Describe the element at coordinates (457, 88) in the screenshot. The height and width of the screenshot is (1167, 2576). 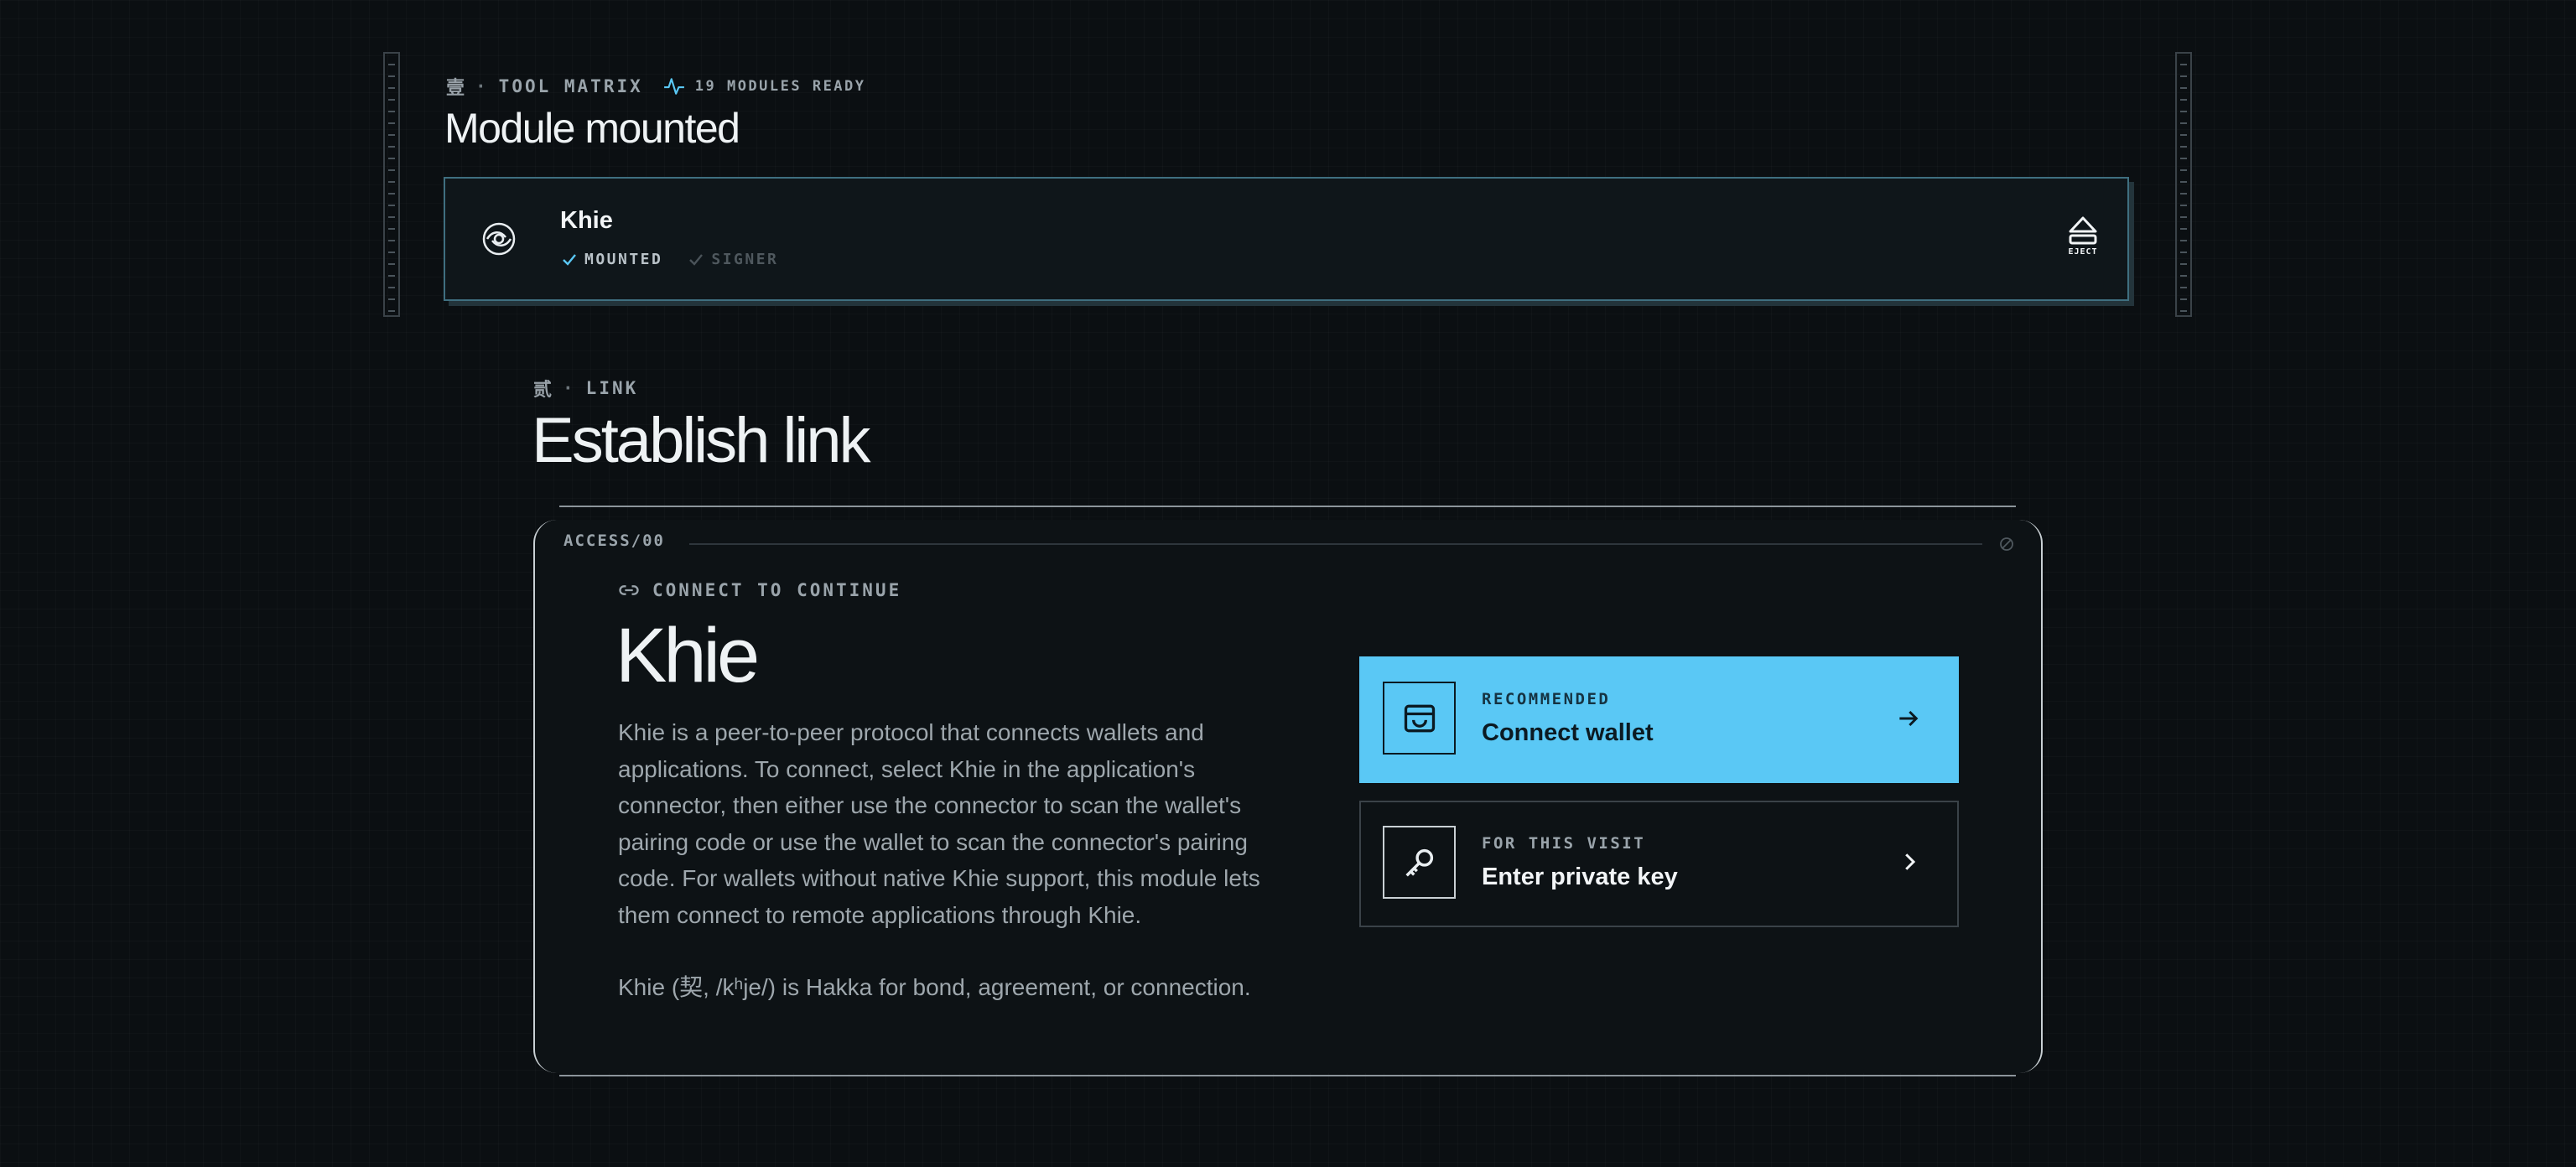
I see `section-glyph: 壹` at that location.